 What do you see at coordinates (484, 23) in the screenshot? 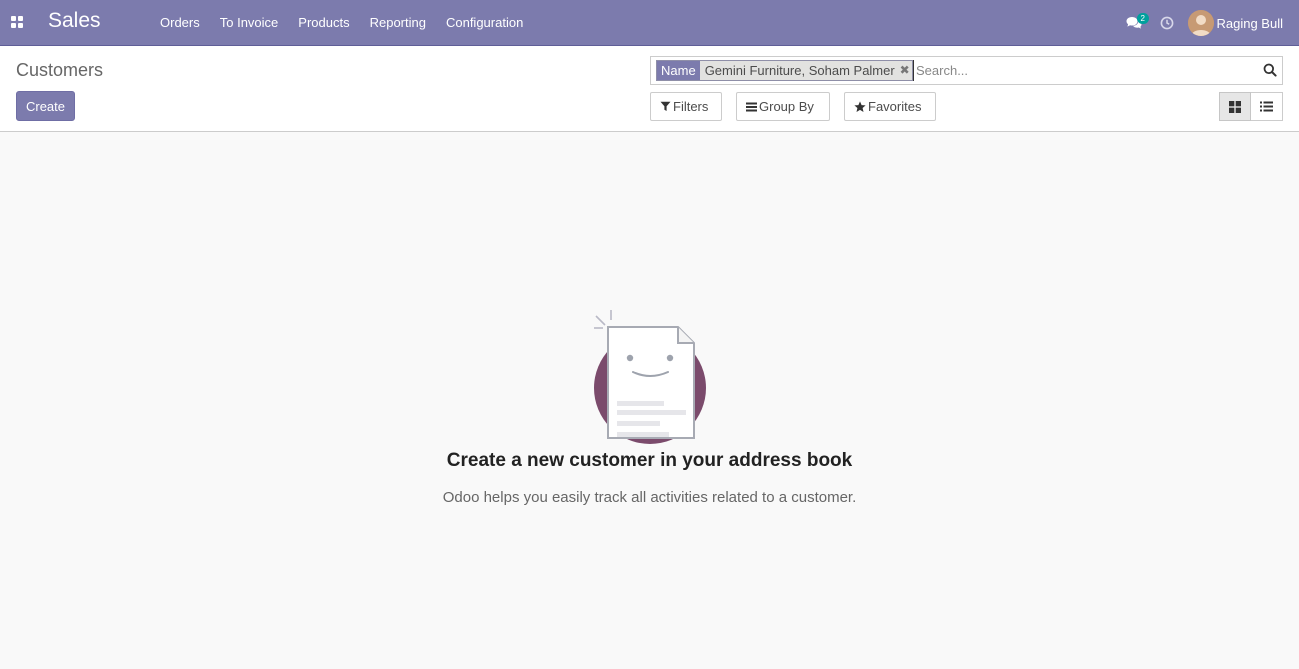
I see `menu-item-configuration: Configuration` at bounding box center [484, 23].